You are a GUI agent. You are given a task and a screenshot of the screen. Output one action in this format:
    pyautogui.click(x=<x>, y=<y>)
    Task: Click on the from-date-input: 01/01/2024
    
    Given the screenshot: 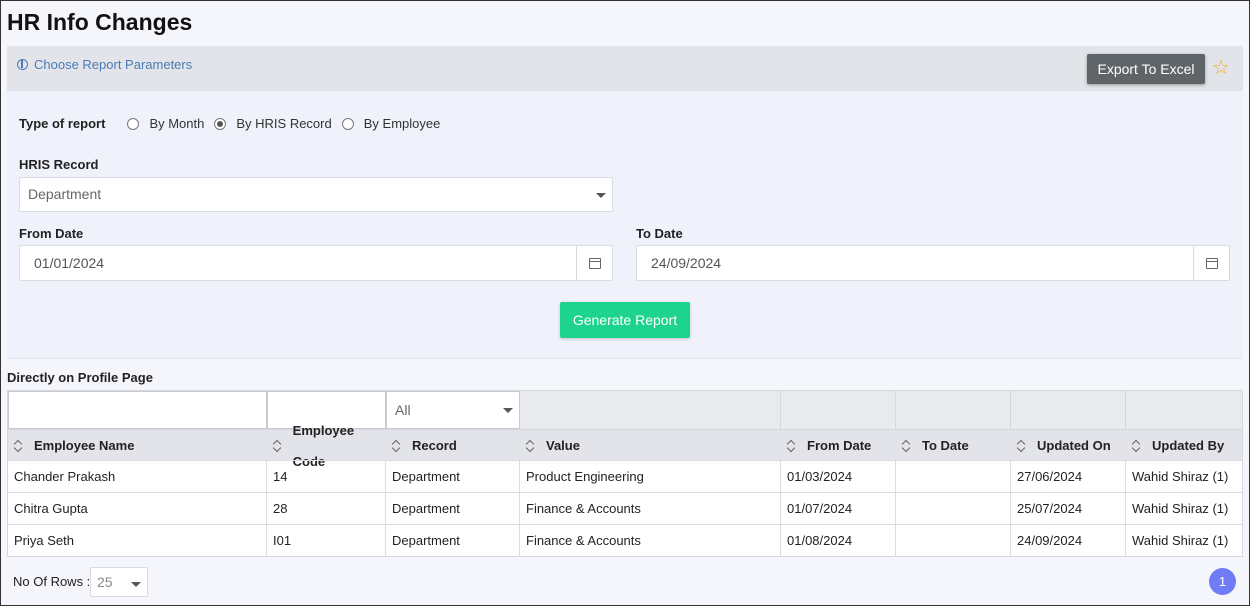 What is the action you would take?
    pyautogui.click(x=316, y=263)
    